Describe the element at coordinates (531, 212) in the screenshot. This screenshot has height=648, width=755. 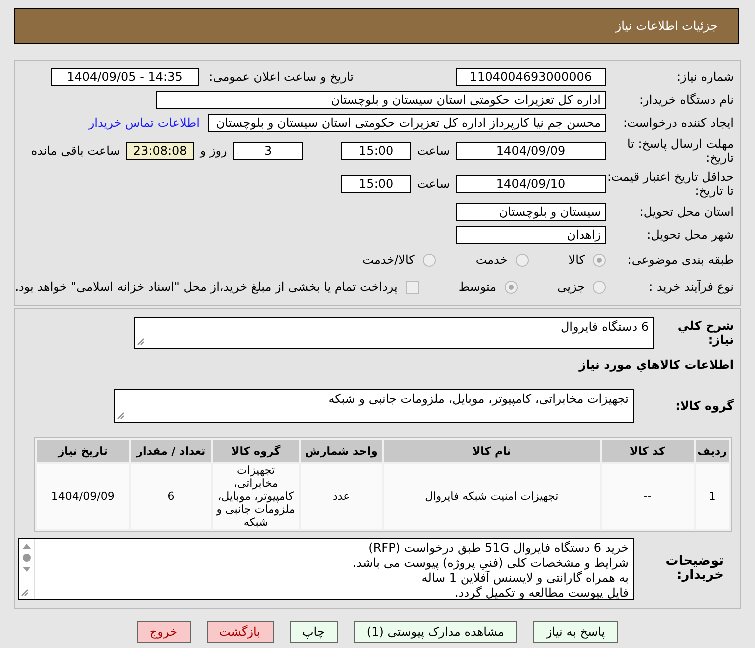
I see `province-field: سیستان و بلوچستان` at that location.